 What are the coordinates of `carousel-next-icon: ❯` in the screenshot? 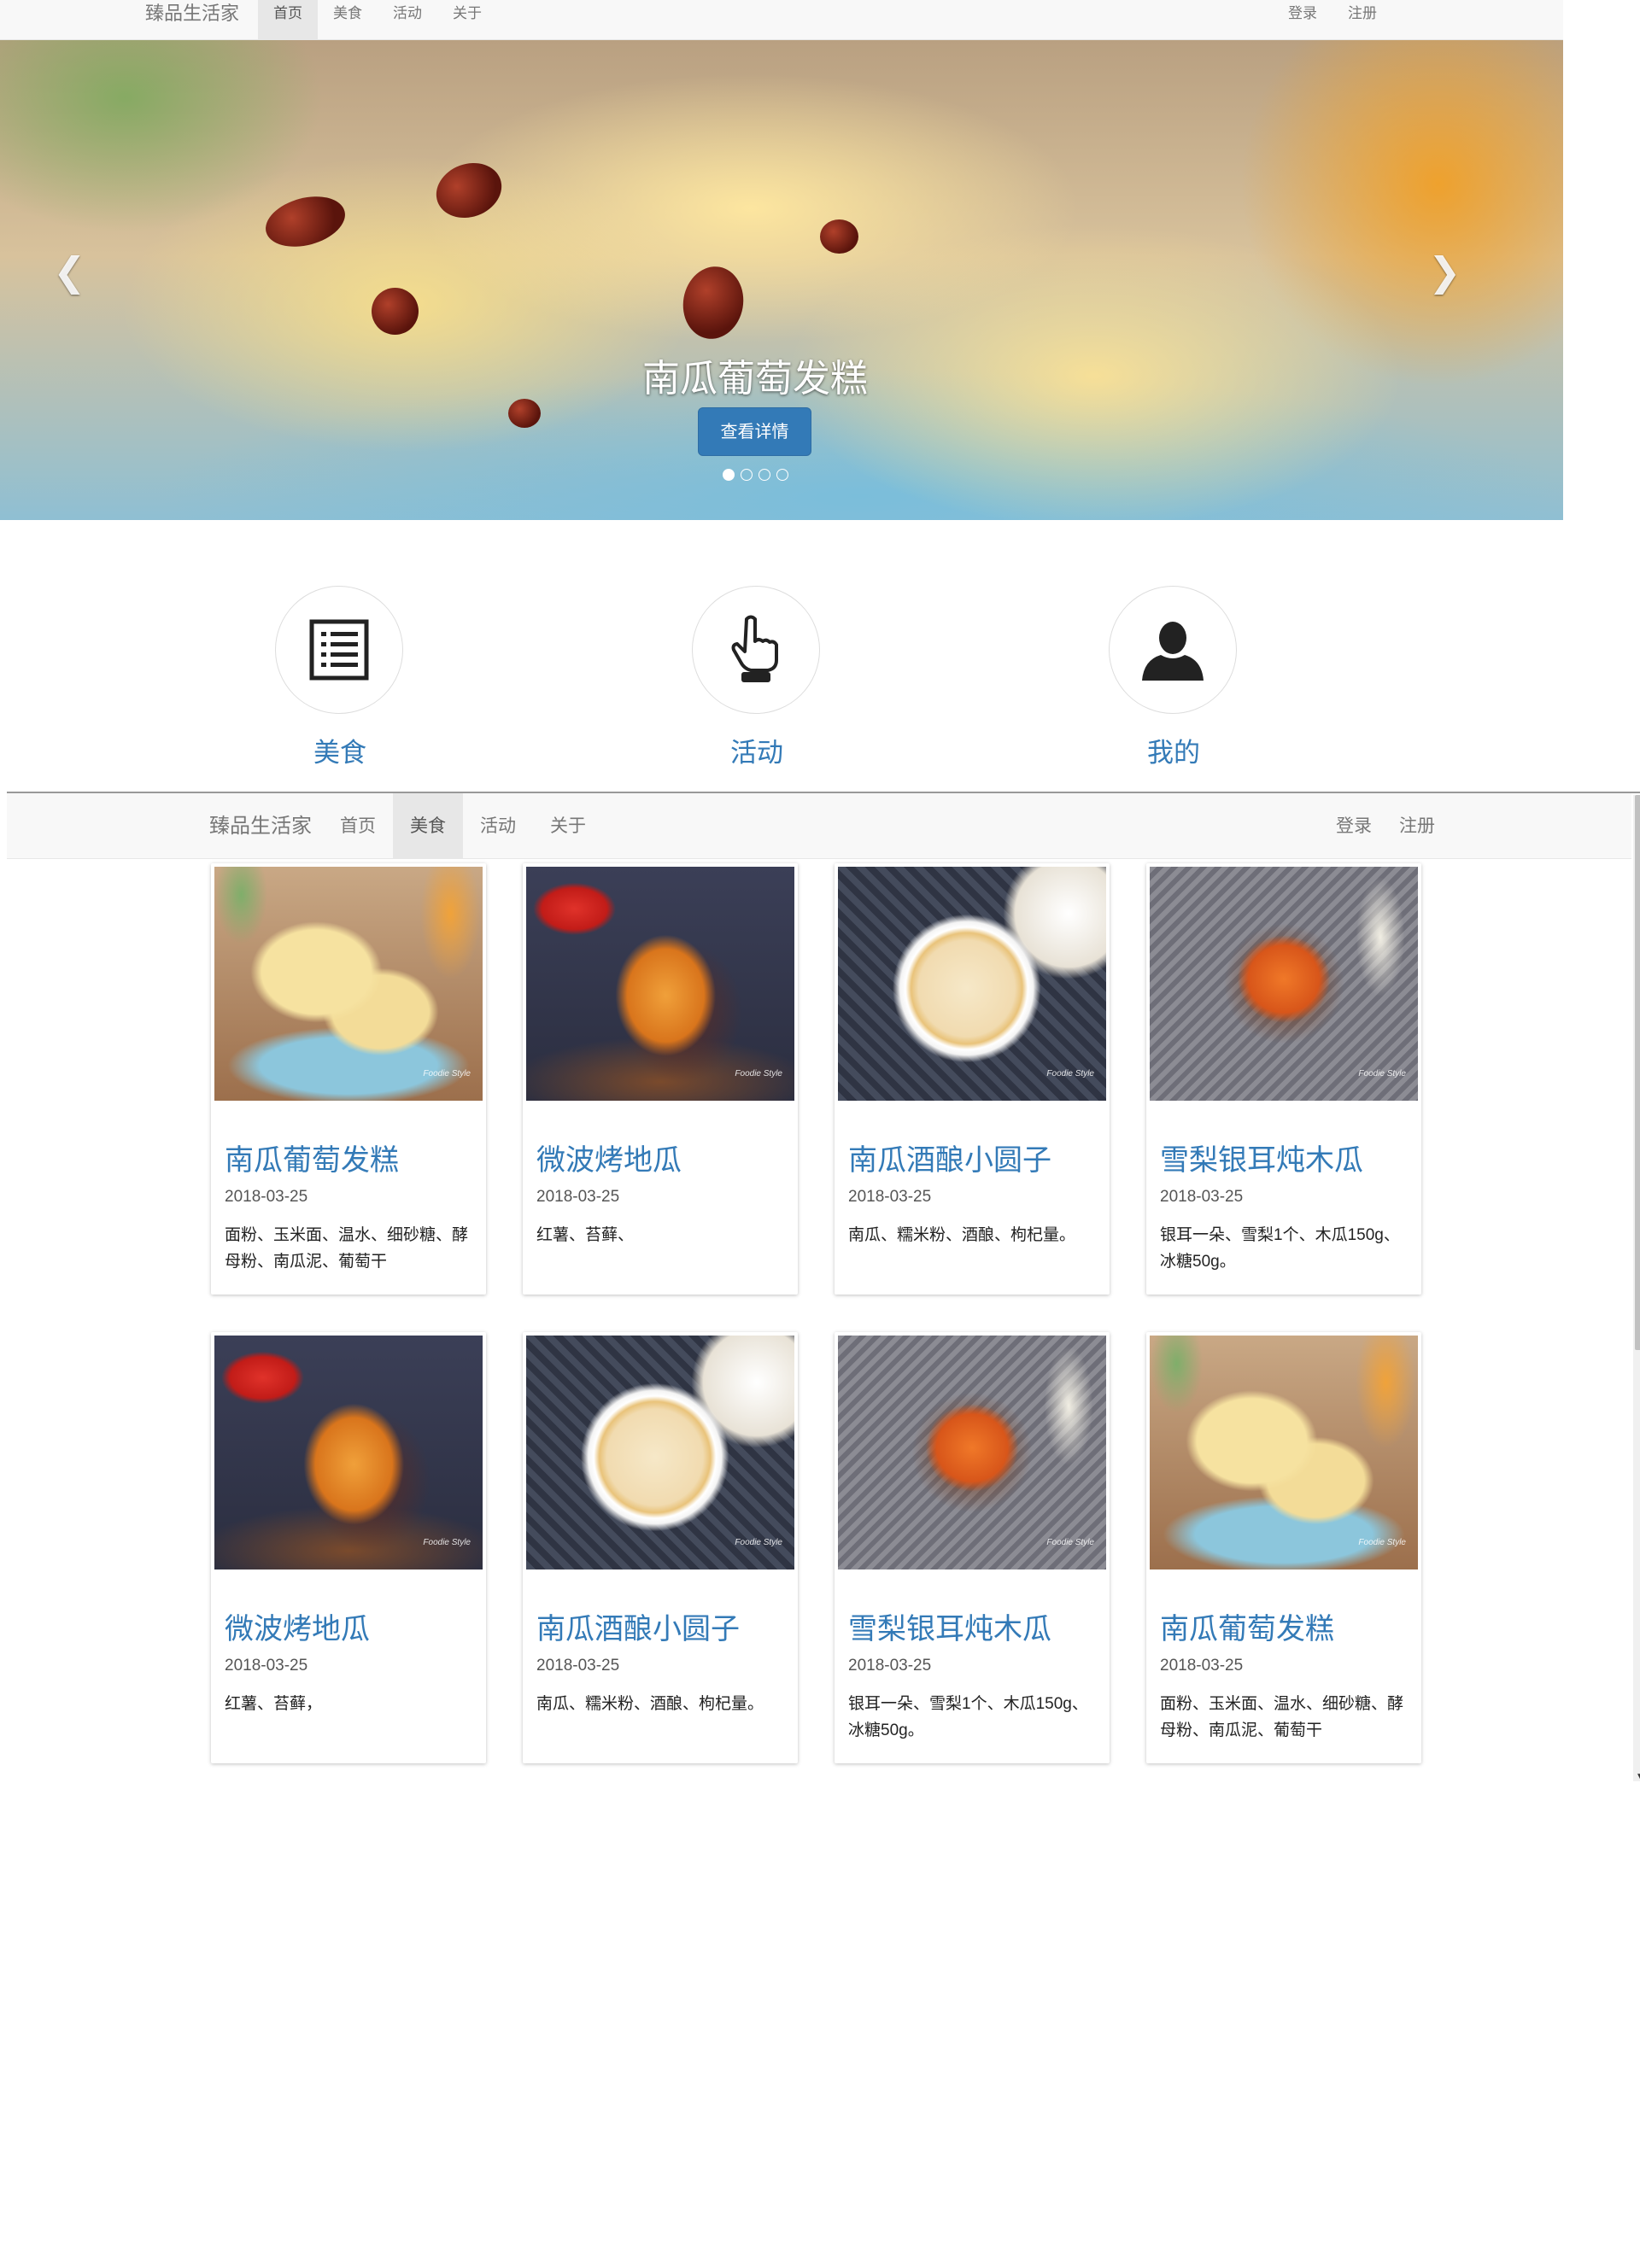 It's located at (1444, 271).